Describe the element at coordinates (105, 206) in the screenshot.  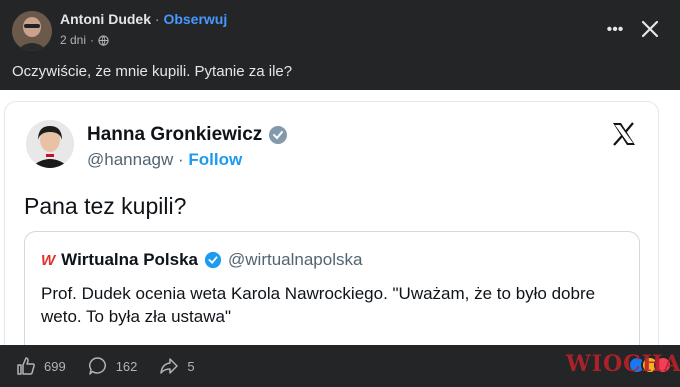
I see `tweet-text: Pana tez kupili?` at that location.